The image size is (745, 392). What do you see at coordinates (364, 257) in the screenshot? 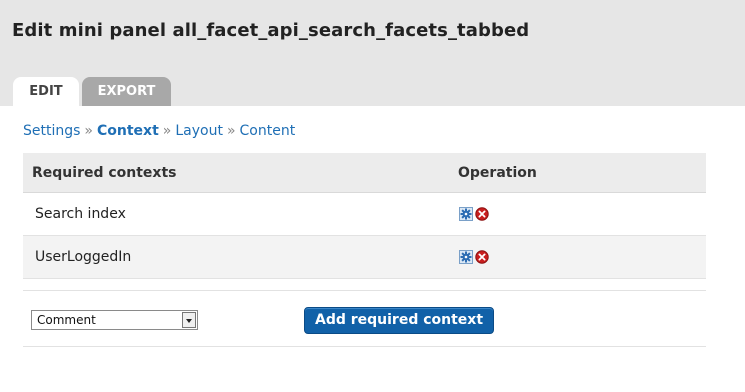
I see `table-row: UserLoggedIn` at bounding box center [364, 257].